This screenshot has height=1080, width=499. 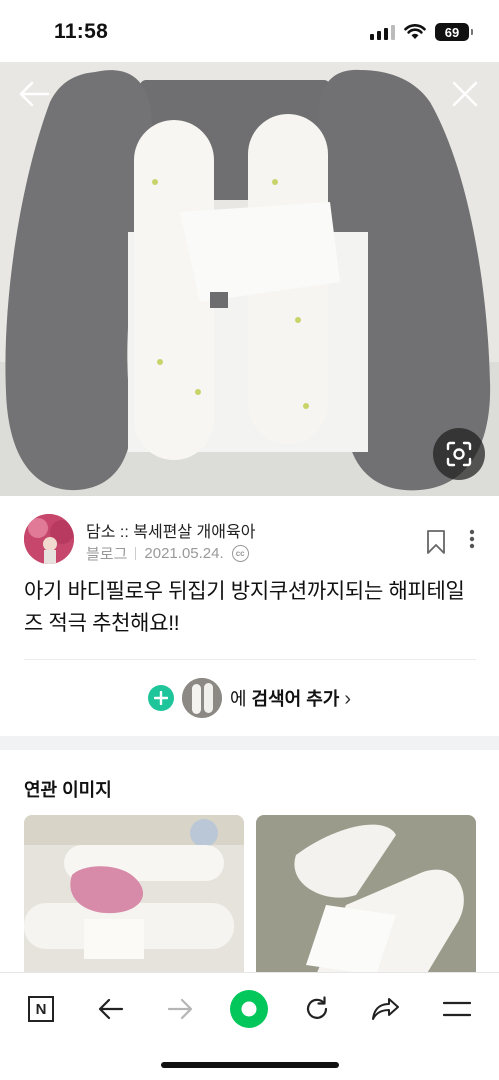 I want to click on green-dot-button, so click(x=249, y=1009).